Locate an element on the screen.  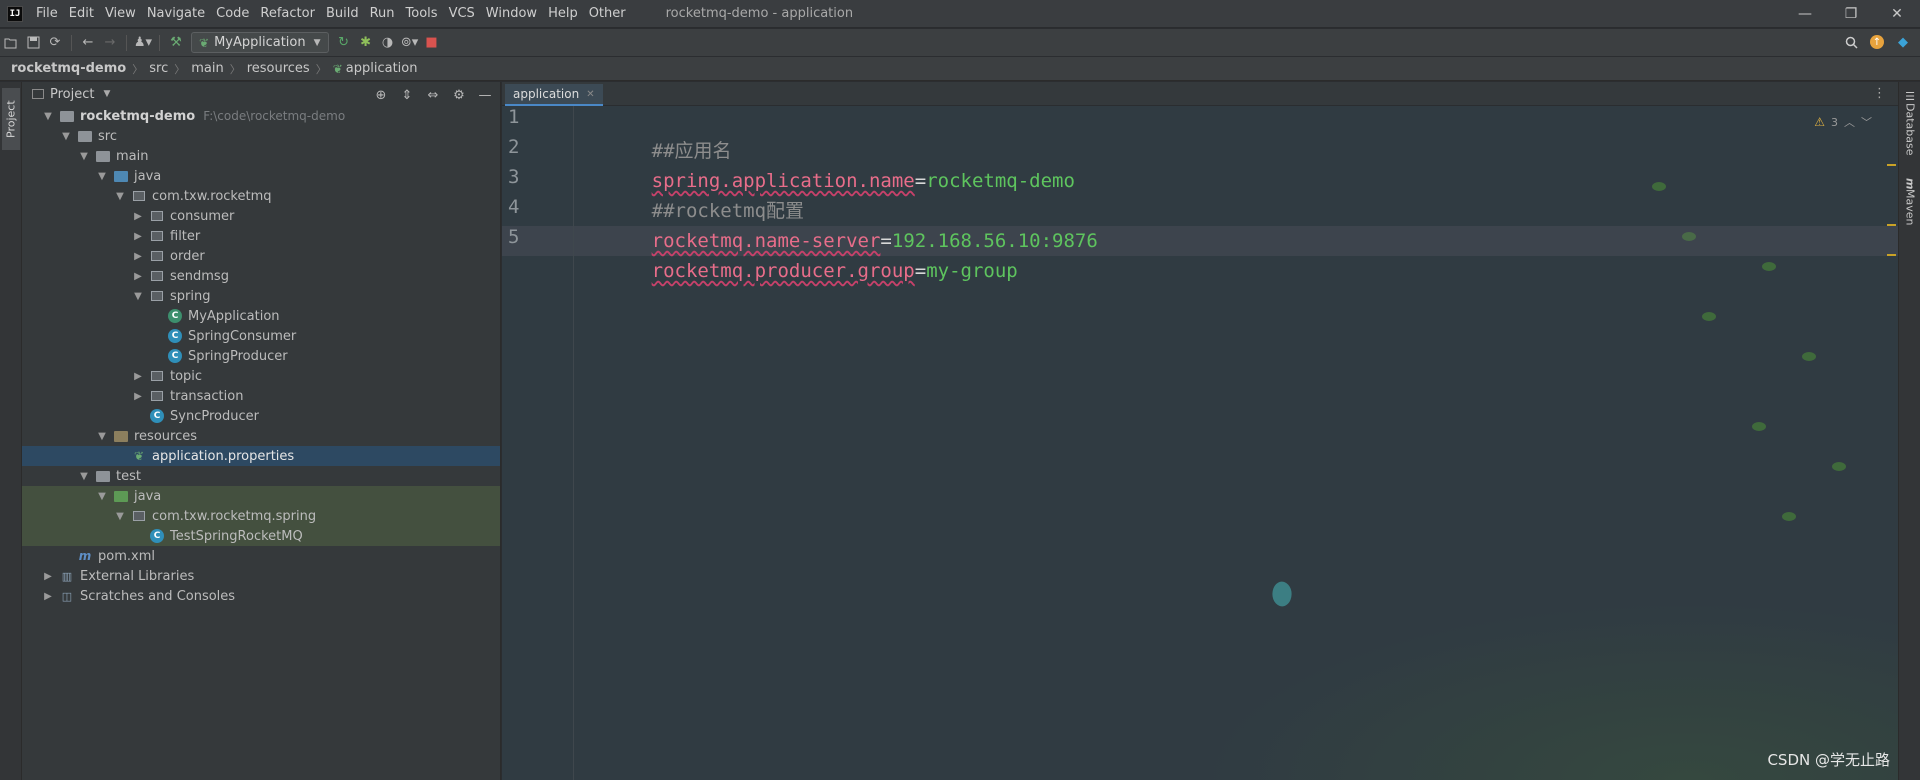
tree-node-scratches: ▶ ◫ Scratches and Consoles is located at coordinates (261, 596).